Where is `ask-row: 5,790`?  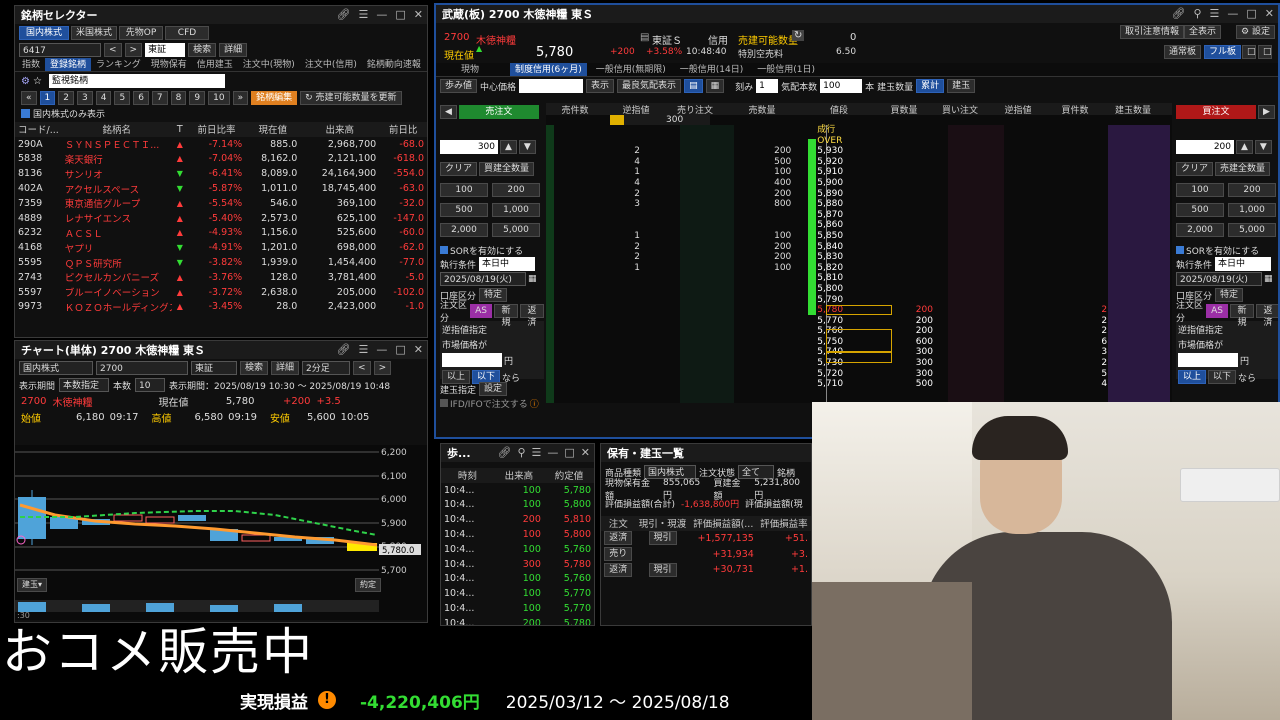 ask-row: 5,790 is located at coordinates (859, 300).